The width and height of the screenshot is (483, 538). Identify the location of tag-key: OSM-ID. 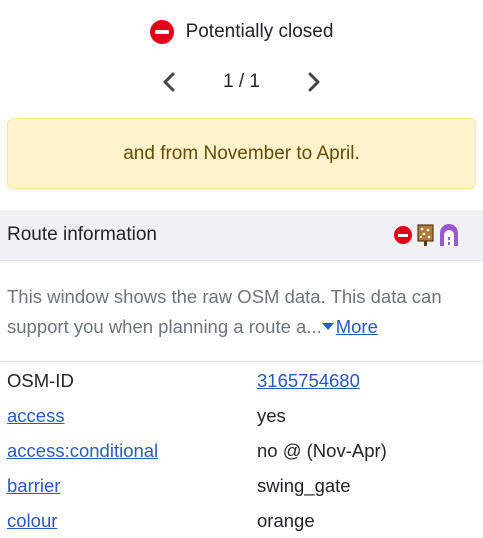
(40, 380).